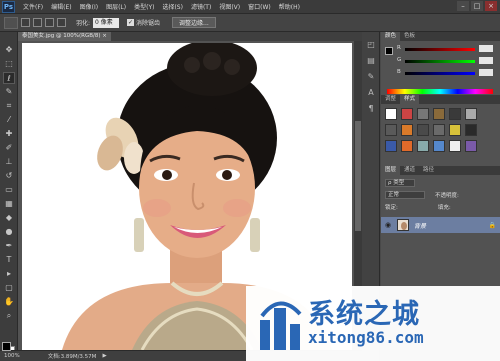 This screenshot has height=361, width=500. What do you see at coordinates (33, 6) in the screenshot?
I see `menu-file: 文件(F)` at bounding box center [33, 6].